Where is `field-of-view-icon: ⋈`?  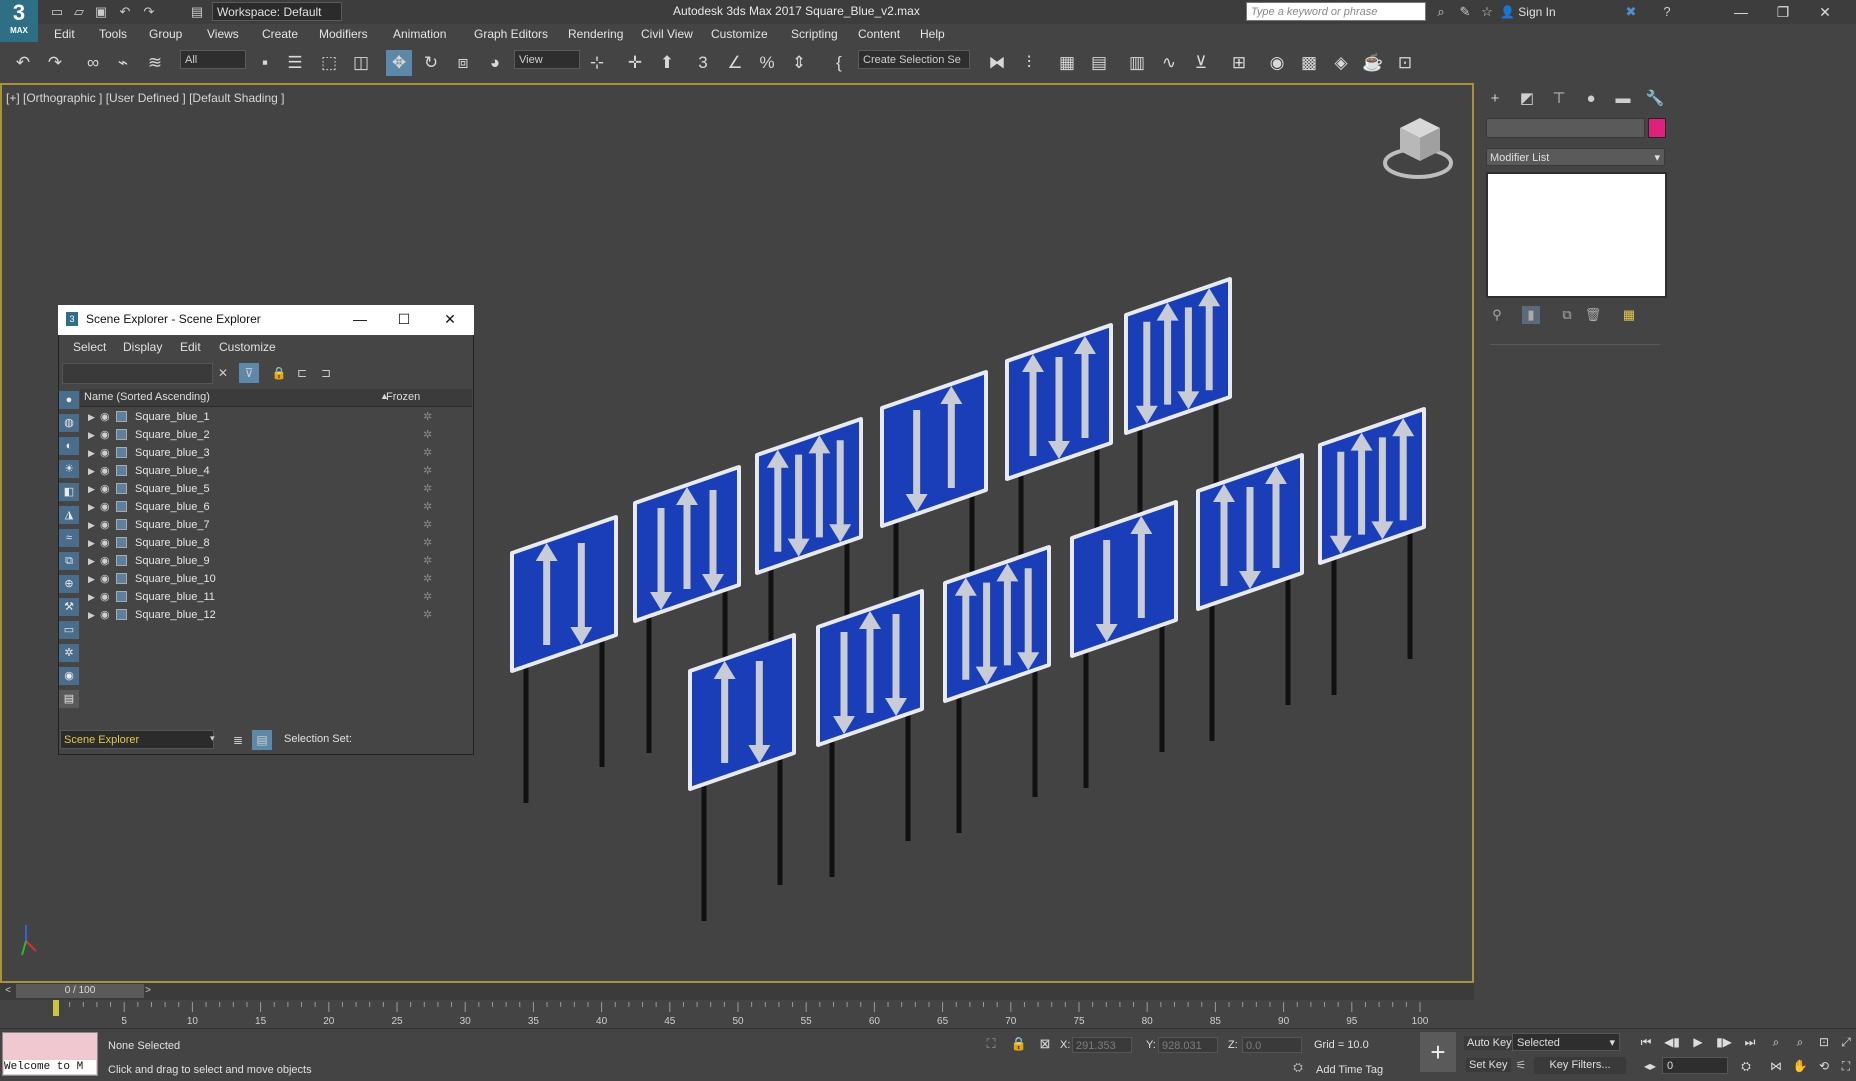
field-of-view-icon: ⋈ is located at coordinates (1776, 1066).